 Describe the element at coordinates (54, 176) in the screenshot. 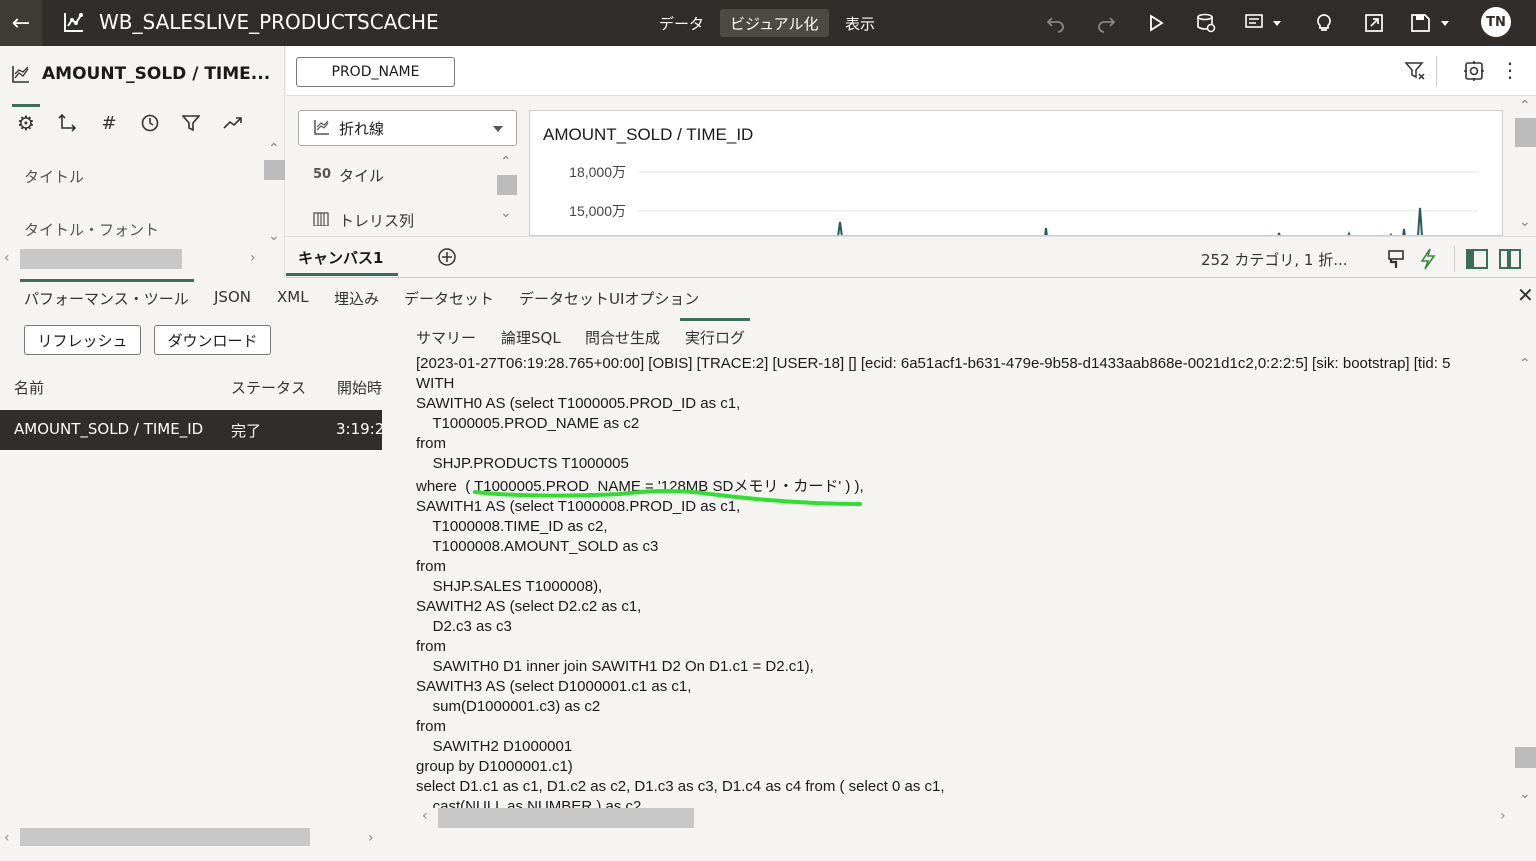

I see `prop-title-label: タイトル` at that location.